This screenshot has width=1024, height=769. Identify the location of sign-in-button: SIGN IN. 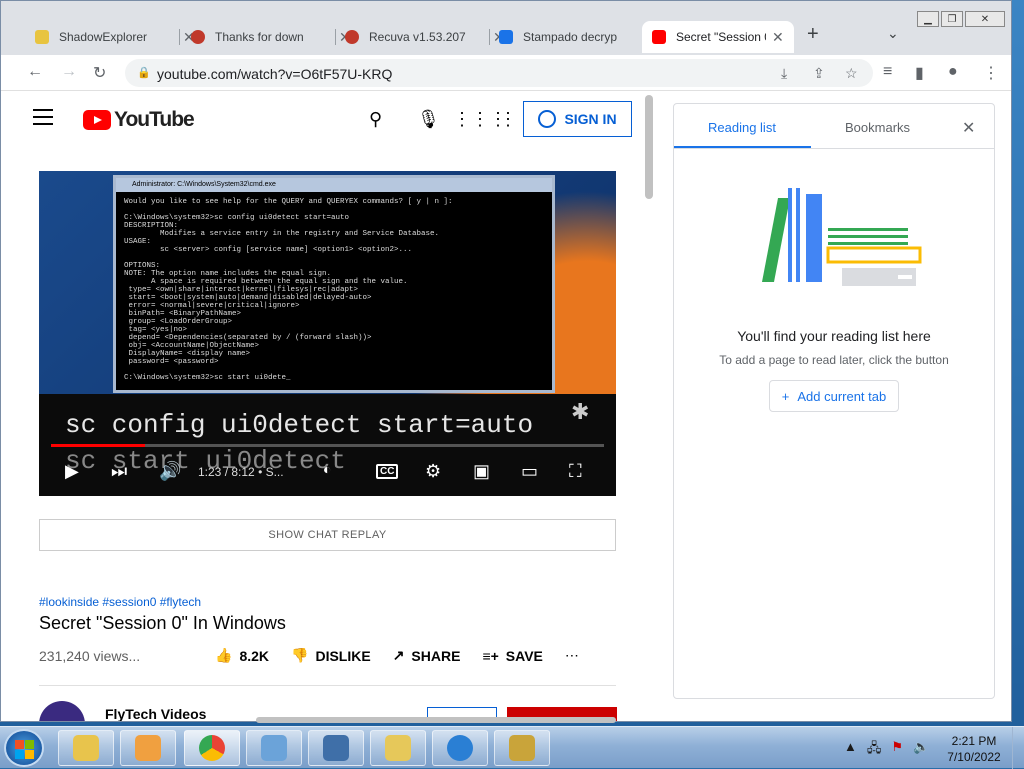
(577, 119).